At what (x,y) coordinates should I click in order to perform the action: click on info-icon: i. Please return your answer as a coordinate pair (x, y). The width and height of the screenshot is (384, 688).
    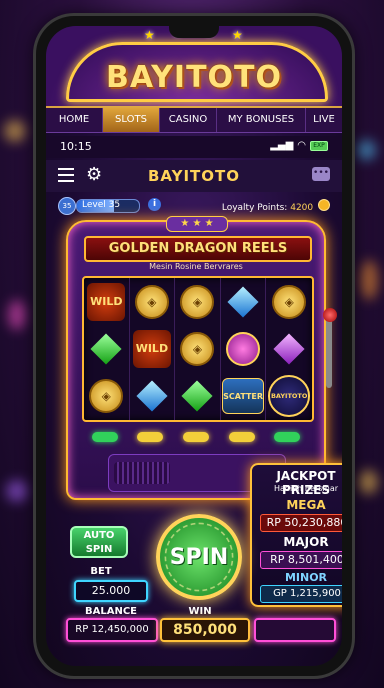
    Looking at the image, I should click on (154, 204).